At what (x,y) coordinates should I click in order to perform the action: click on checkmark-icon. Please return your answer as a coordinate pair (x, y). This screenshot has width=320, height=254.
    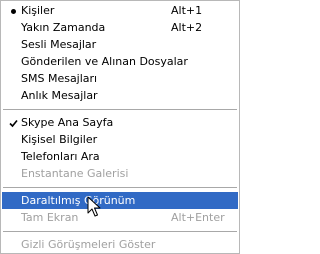
    Looking at the image, I should click on (13, 122).